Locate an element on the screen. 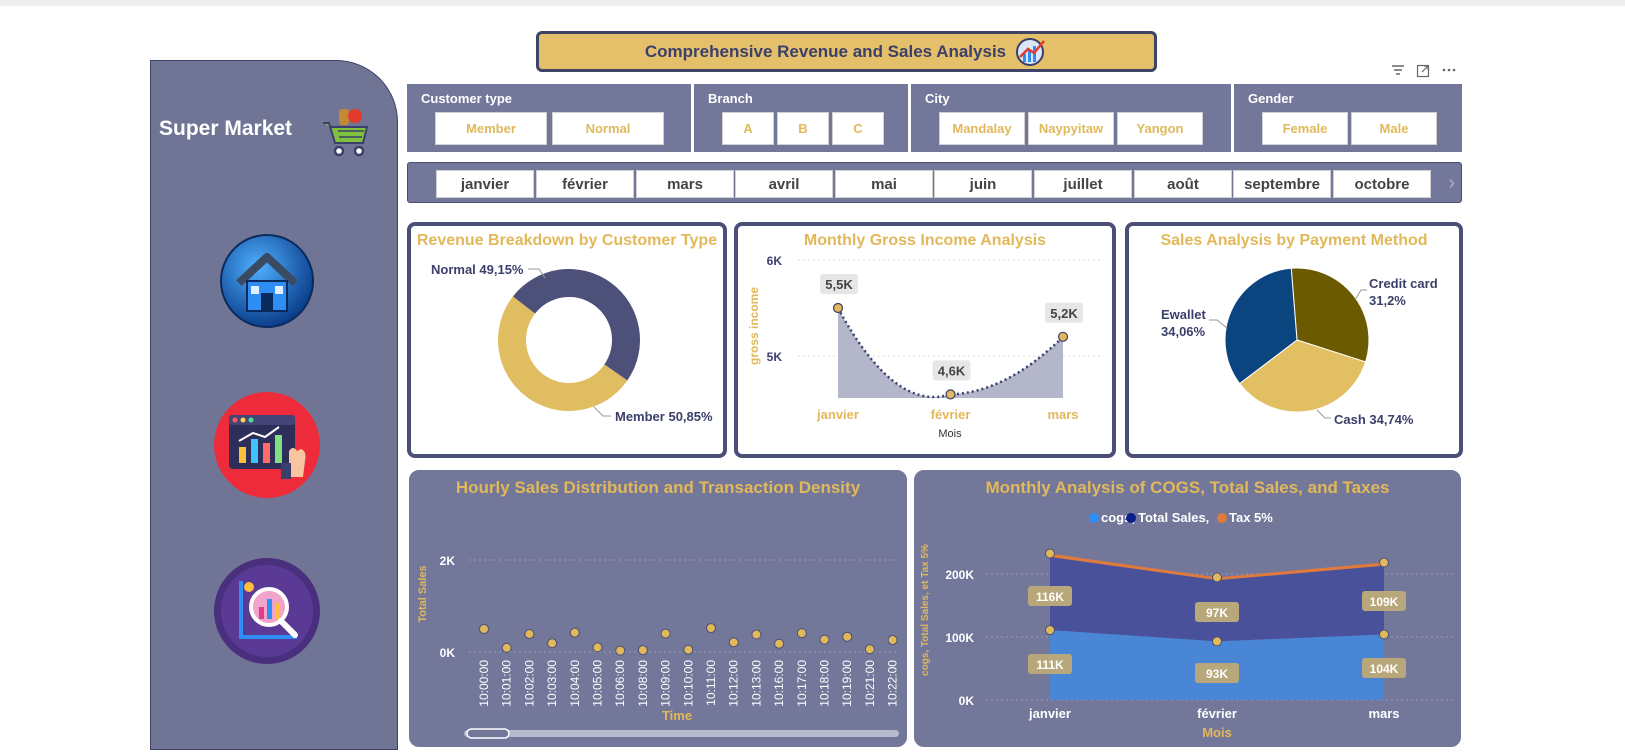 This screenshot has width=1625, height=754. slicer-title: Customer type is located at coordinates (467, 98).